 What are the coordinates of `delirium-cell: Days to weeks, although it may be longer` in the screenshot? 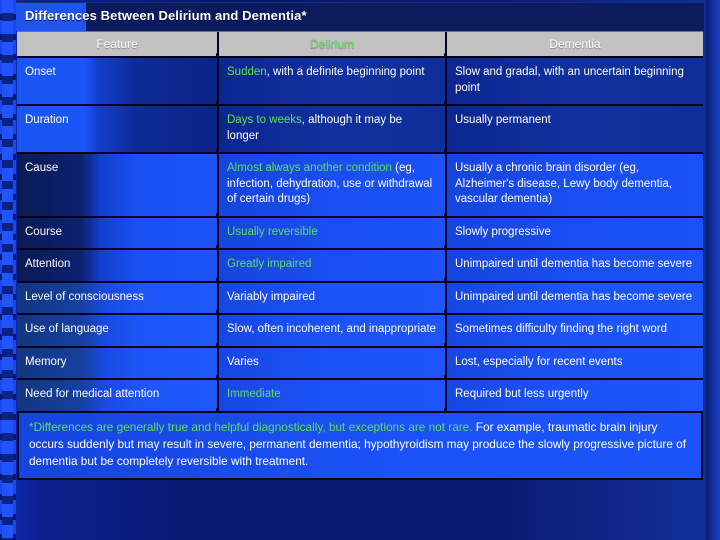 It's located at (333, 129).